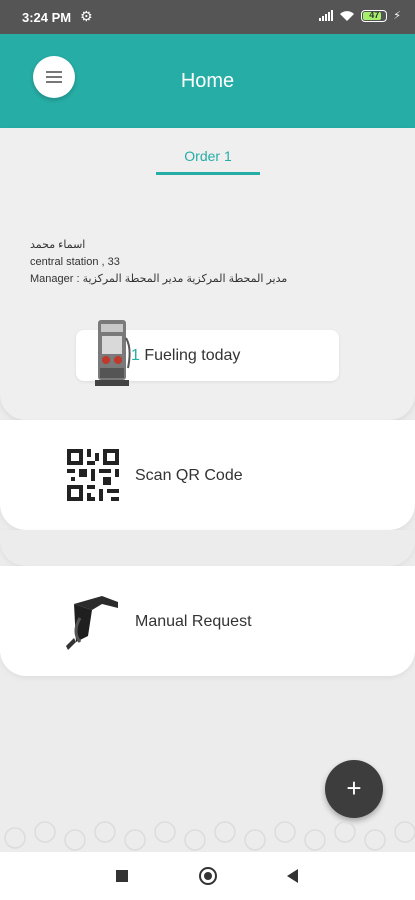  What do you see at coordinates (360, 15) in the screenshot?
I see `status-icons: 47 ⚡` at bounding box center [360, 15].